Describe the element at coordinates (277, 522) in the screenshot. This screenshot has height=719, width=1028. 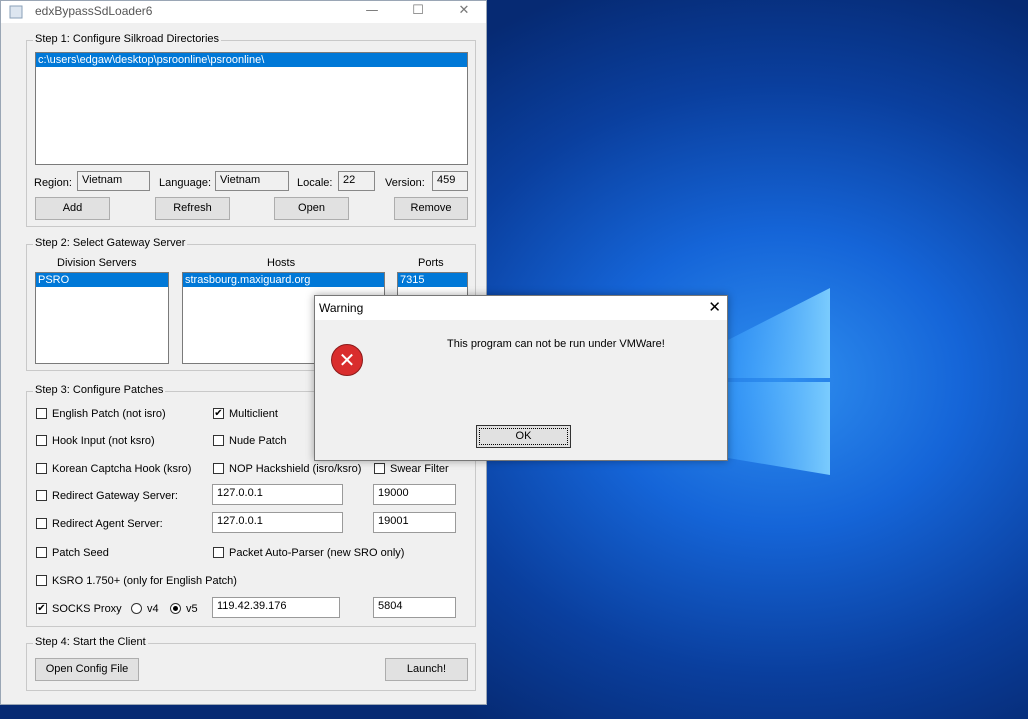
I see `agent-ip-input: 127.0.0.1` at that location.